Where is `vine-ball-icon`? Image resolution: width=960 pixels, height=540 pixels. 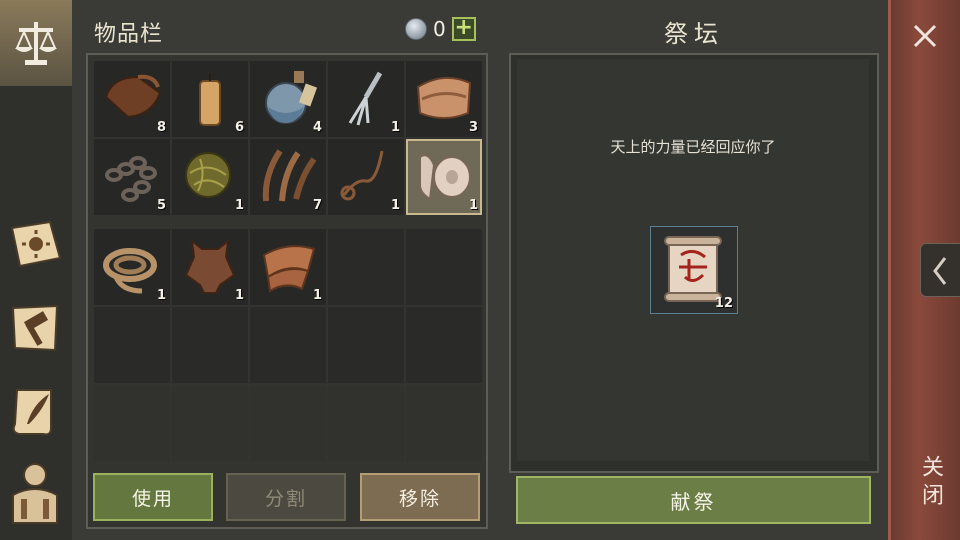
vine-ball-icon is located at coordinates (208, 175).